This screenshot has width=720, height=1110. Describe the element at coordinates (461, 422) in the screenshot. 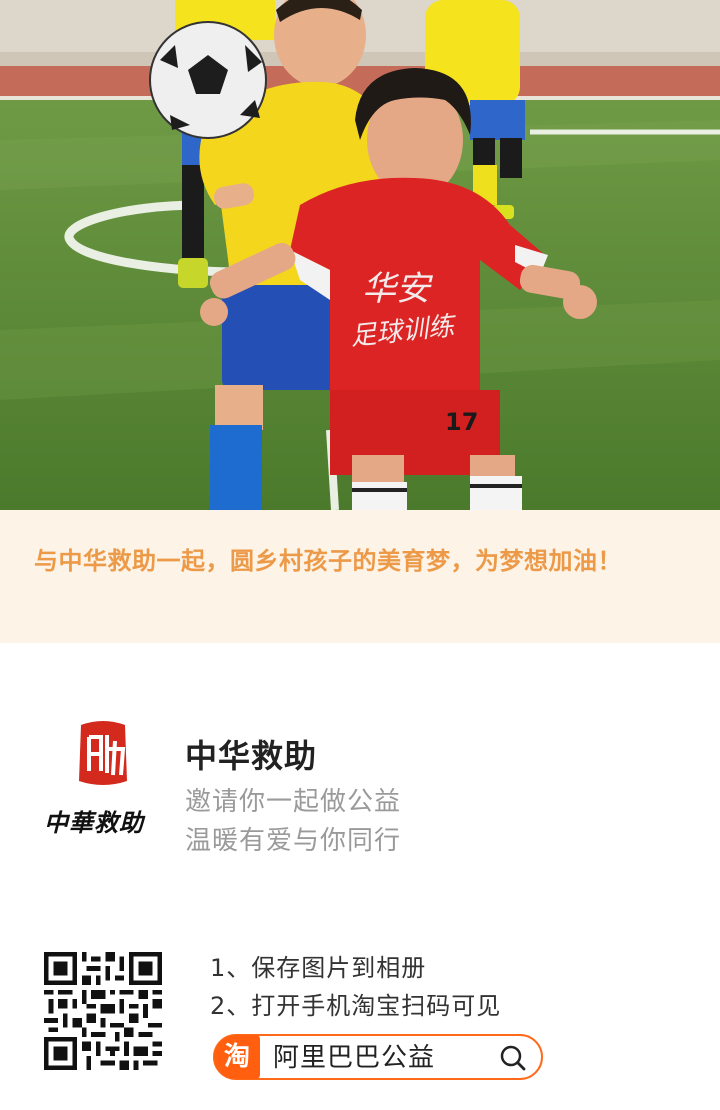

I see `jersey-number: 17` at that location.